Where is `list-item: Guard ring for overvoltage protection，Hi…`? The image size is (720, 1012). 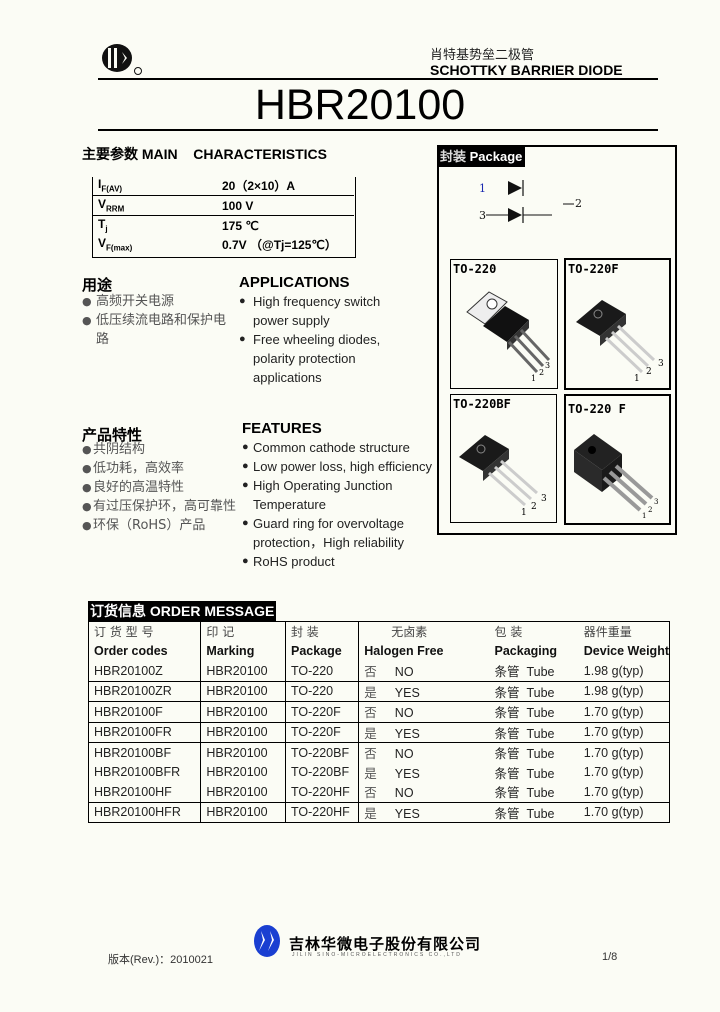
list-item: Guard ring for overvoltage protection，Hi… is located at coordinates (338, 533).